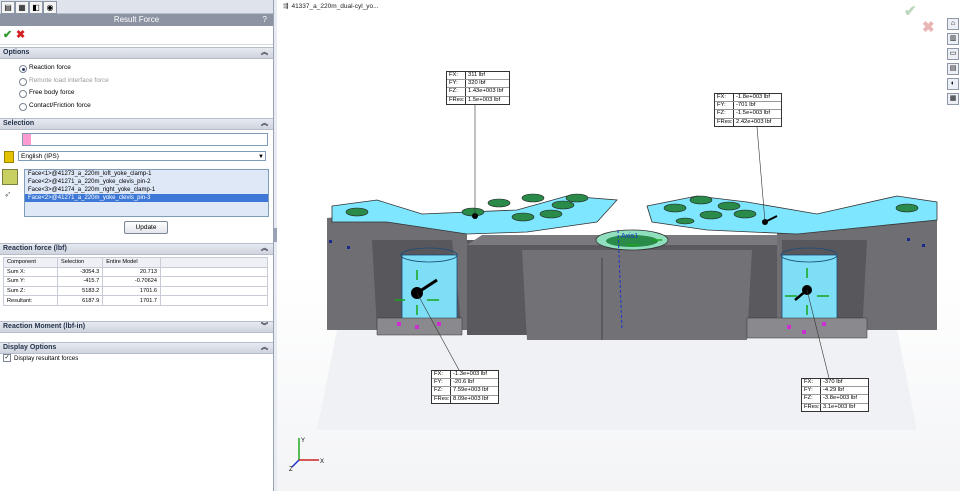 The height and width of the screenshot is (491, 960). I want to click on reaction-force-header-label: Reaction force (lbf), so click(35, 248).